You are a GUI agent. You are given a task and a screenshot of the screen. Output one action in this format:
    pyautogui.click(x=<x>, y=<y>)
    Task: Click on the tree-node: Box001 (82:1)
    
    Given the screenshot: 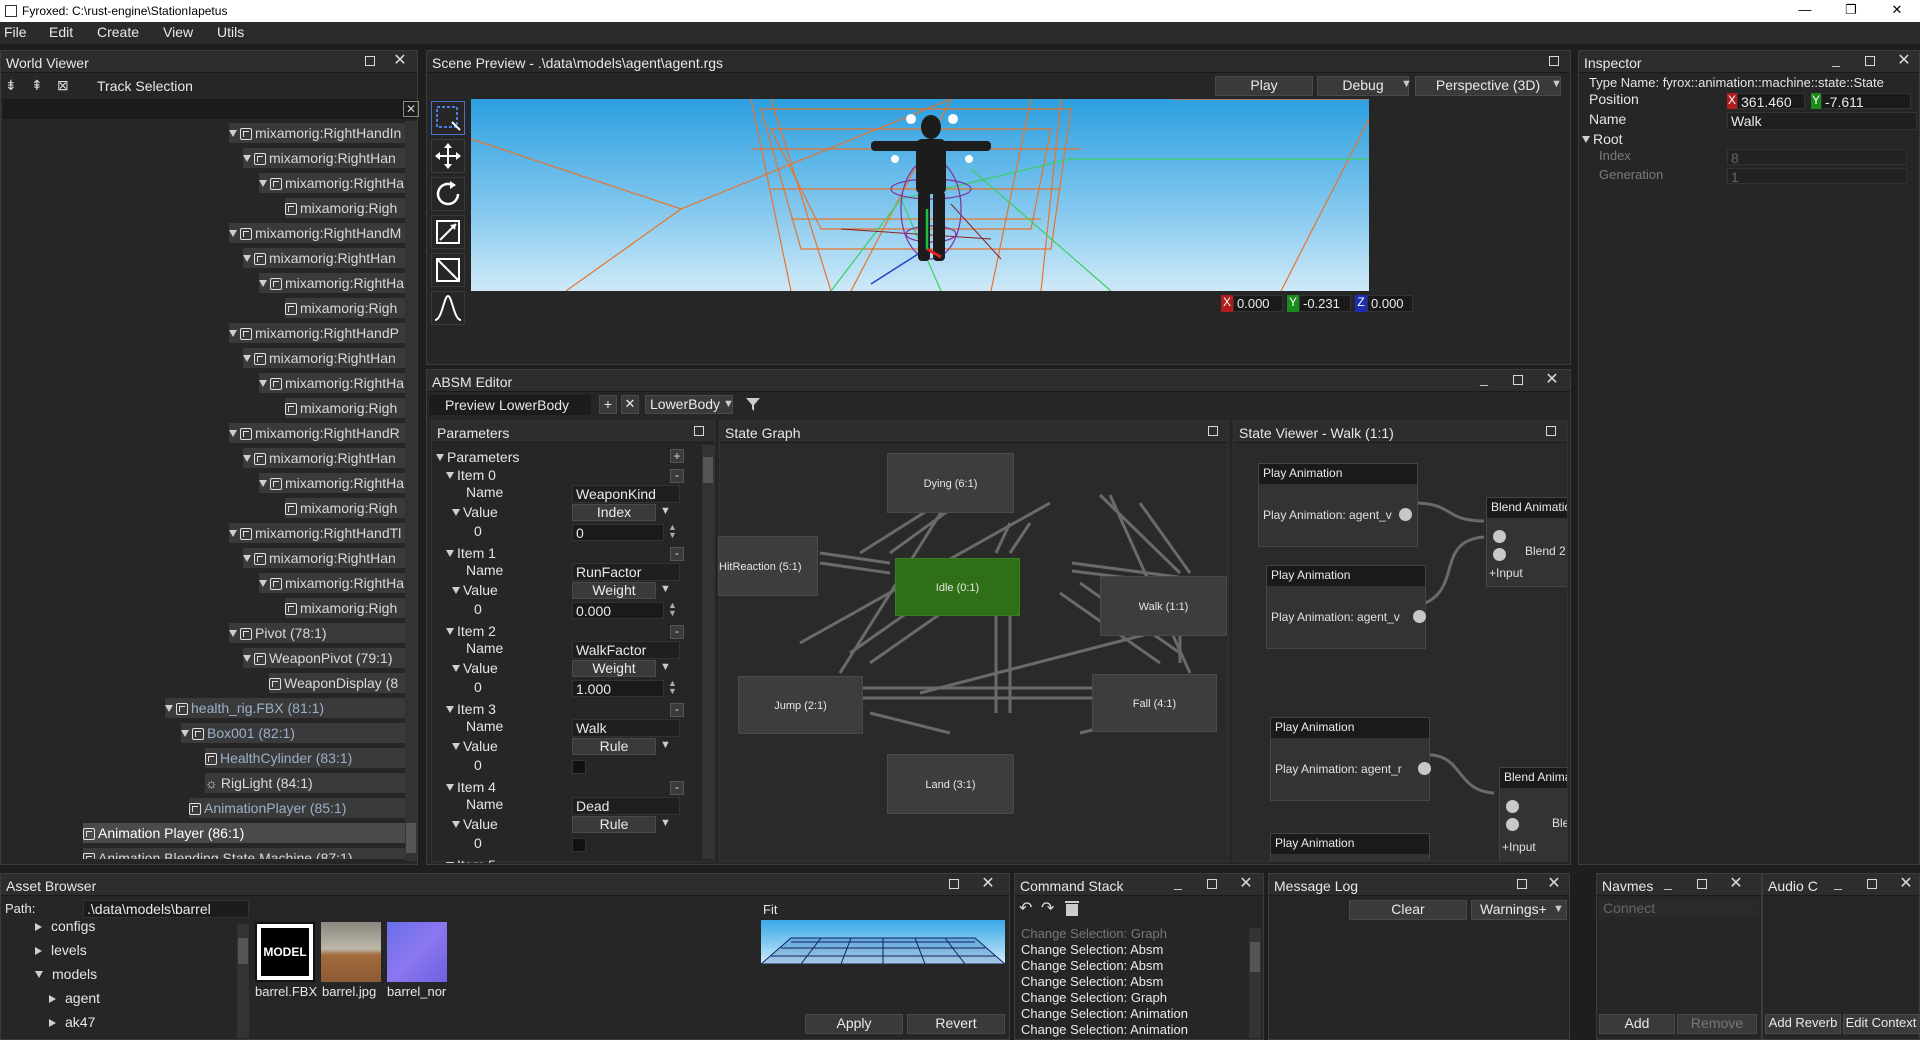 What is the action you would take?
    pyautogui.click(x=293, y=733)
    